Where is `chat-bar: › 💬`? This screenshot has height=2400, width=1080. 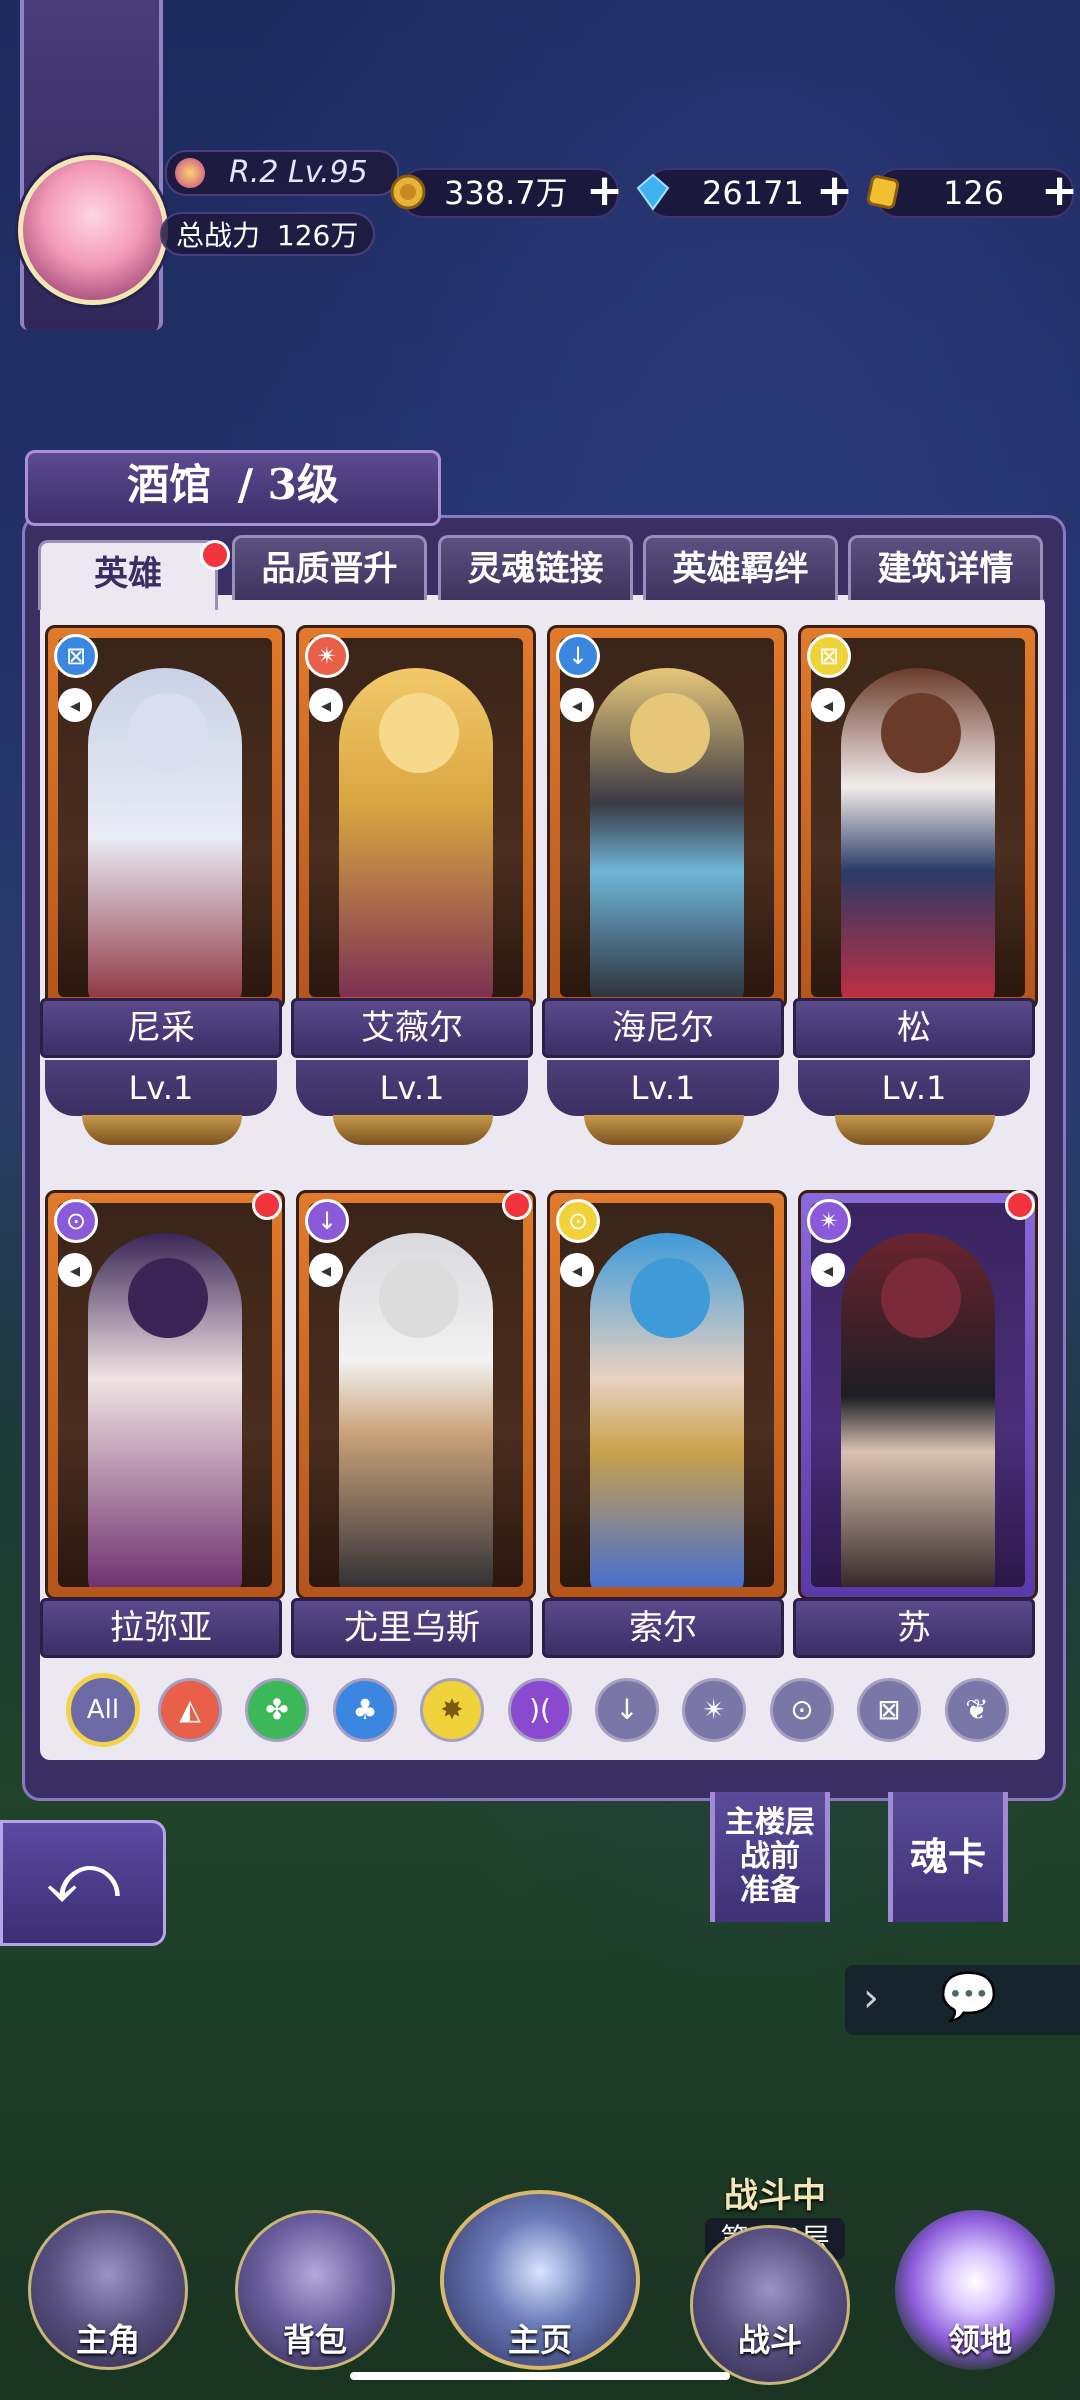
chat-bar: › 💬 is located at coordinates (962, 2000).